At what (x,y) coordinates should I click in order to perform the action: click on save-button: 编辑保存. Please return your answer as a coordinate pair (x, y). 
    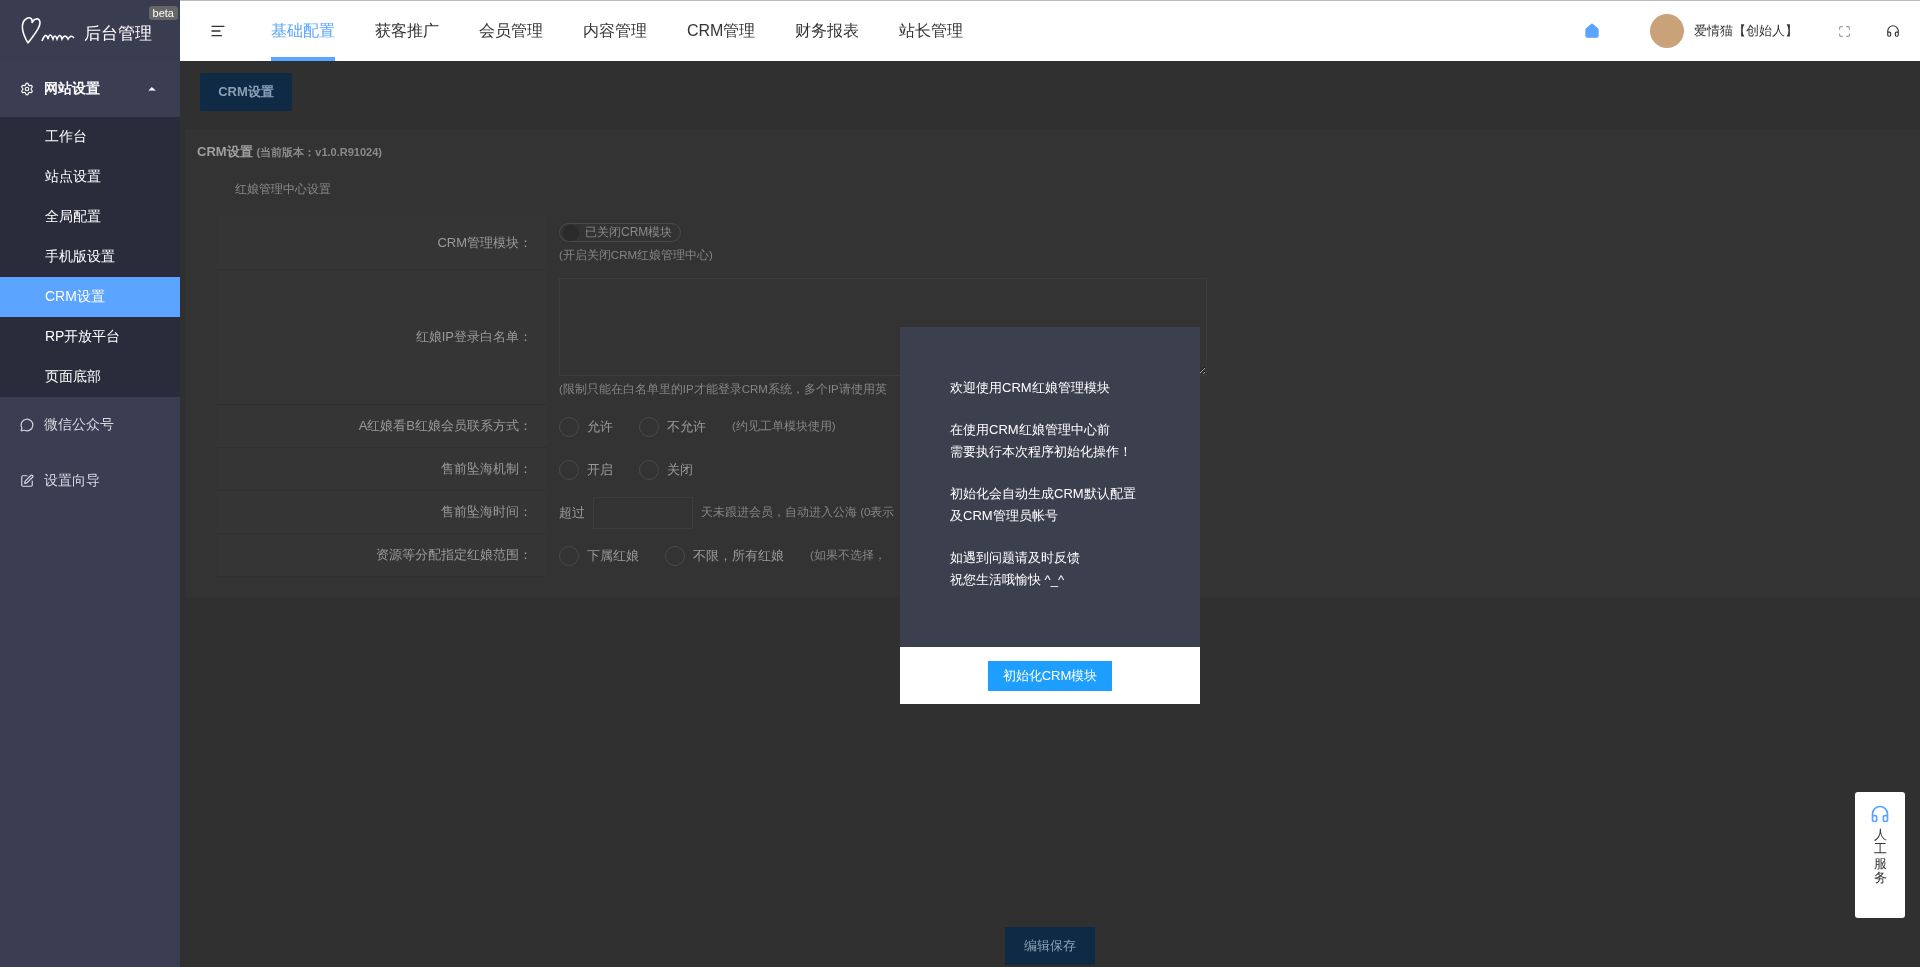
    Looking at the image, I should click on (1050, 946).